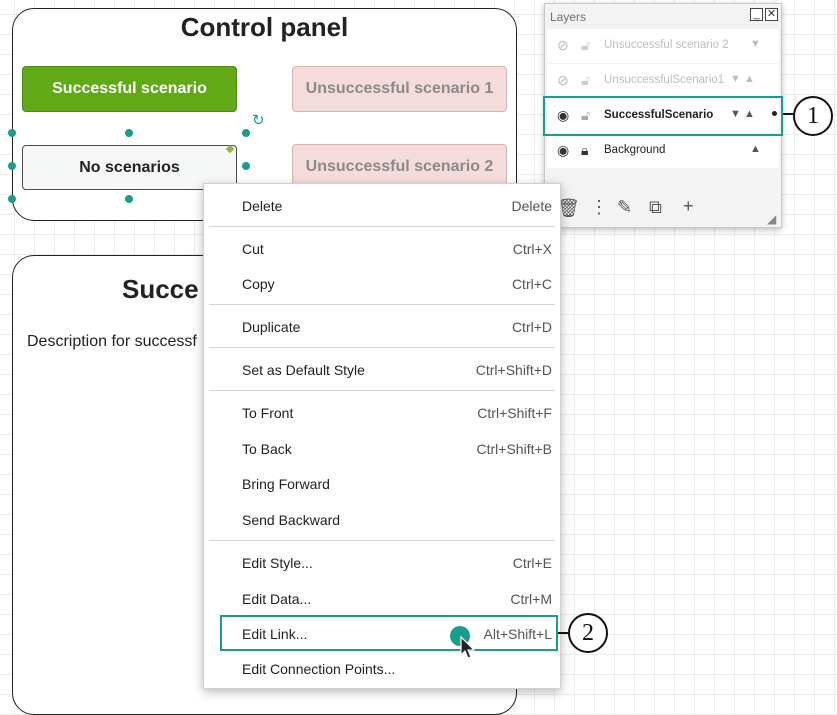 The image size is (837, 715). I want to click on layer-move-arrows: ▼ ▲, so click(742, 79).